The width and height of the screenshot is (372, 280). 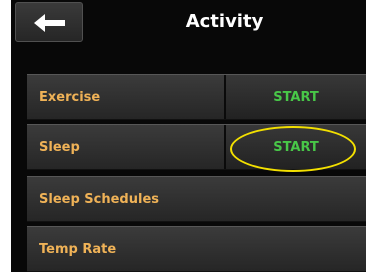 What do you see at coordinates (70, 97) in the screenshot?
I see `exercise-label: Exercise` at bounding box center [70, 97].